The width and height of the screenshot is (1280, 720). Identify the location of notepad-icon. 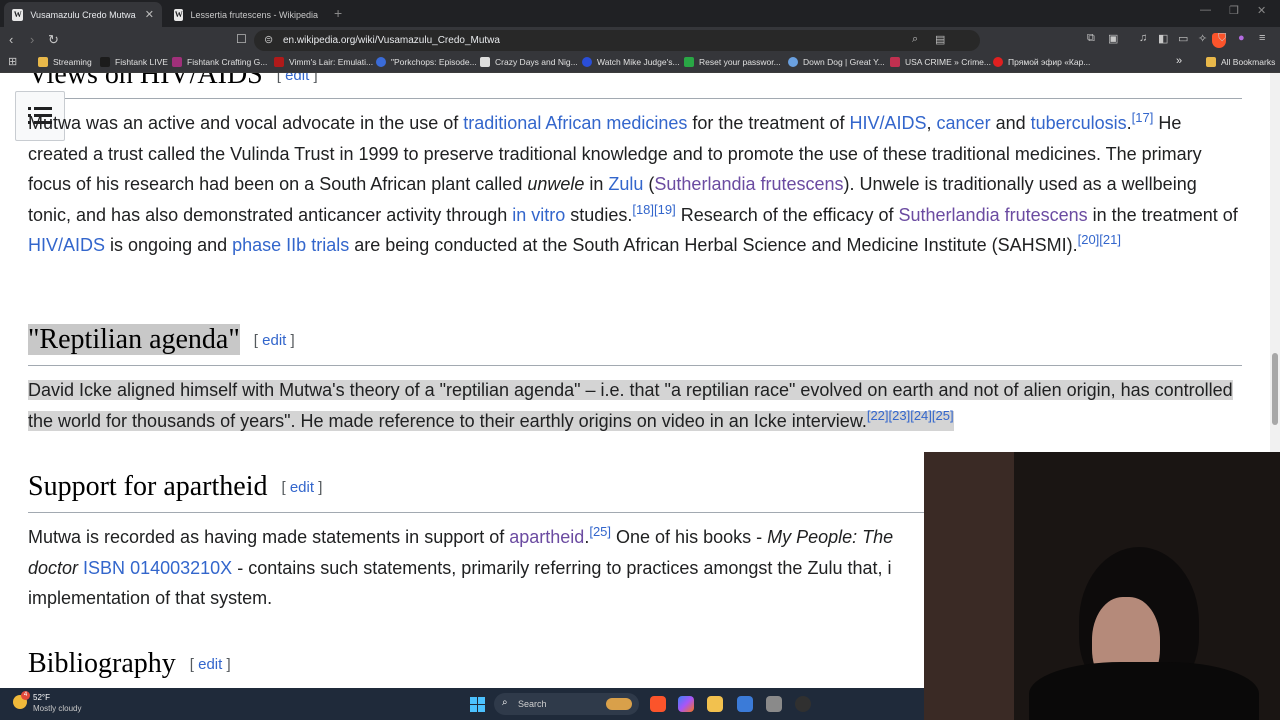
(745, 704).